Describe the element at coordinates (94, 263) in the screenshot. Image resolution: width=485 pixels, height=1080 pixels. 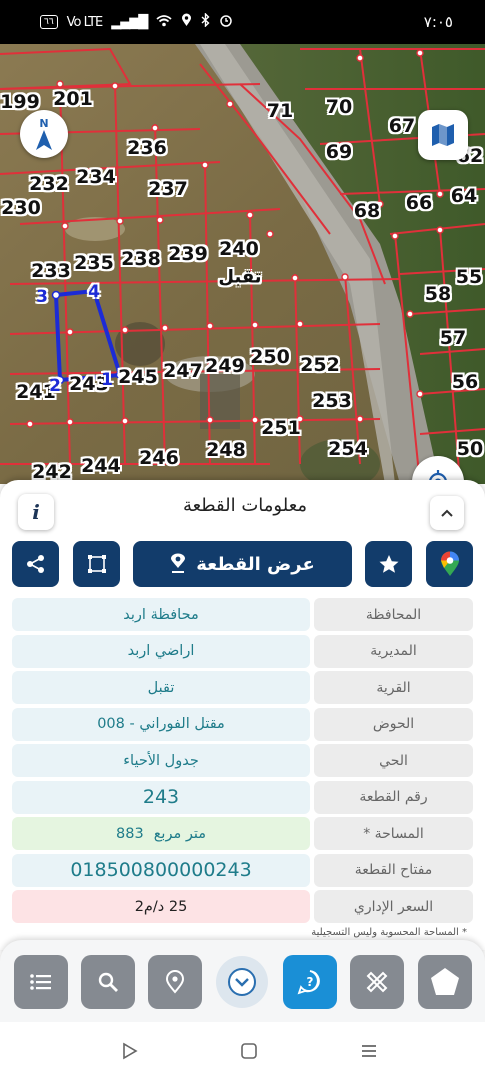
I see `parcel-label: 235` at that location.